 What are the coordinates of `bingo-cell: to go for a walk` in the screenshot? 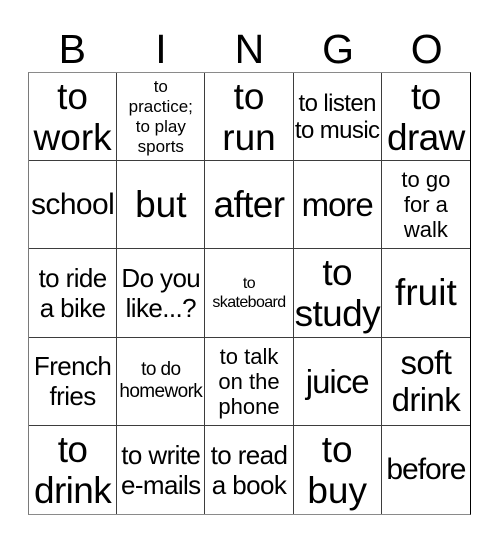 It's located at (425, 205).